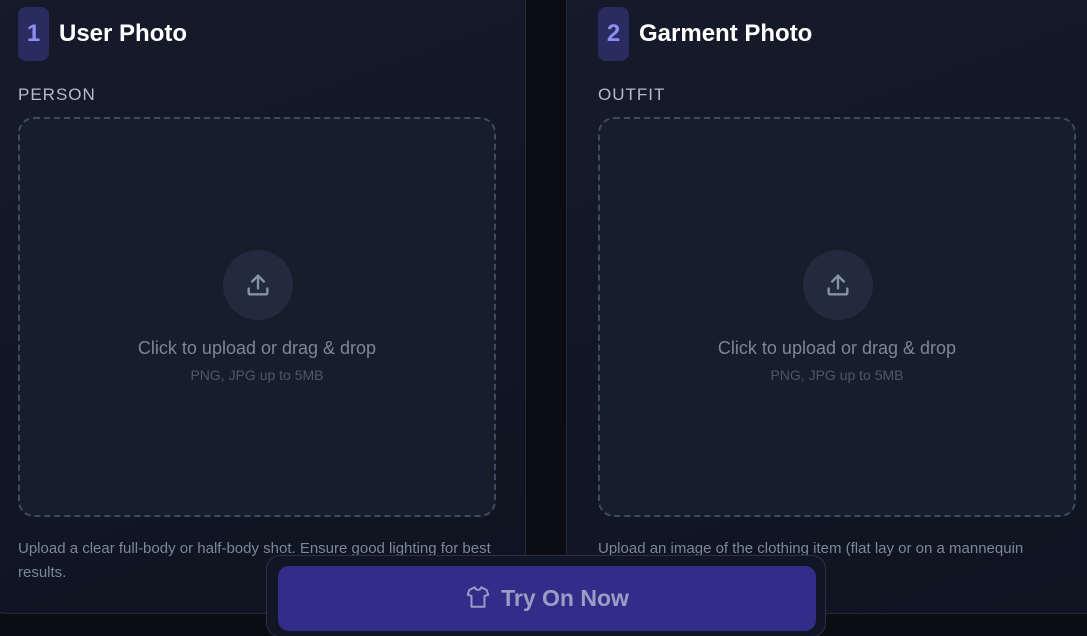 This screenshot has height=636, width=1087. Describe the element at coordinates (57, 94) in the screenshot. I see `section-label: PERSON` at that location.